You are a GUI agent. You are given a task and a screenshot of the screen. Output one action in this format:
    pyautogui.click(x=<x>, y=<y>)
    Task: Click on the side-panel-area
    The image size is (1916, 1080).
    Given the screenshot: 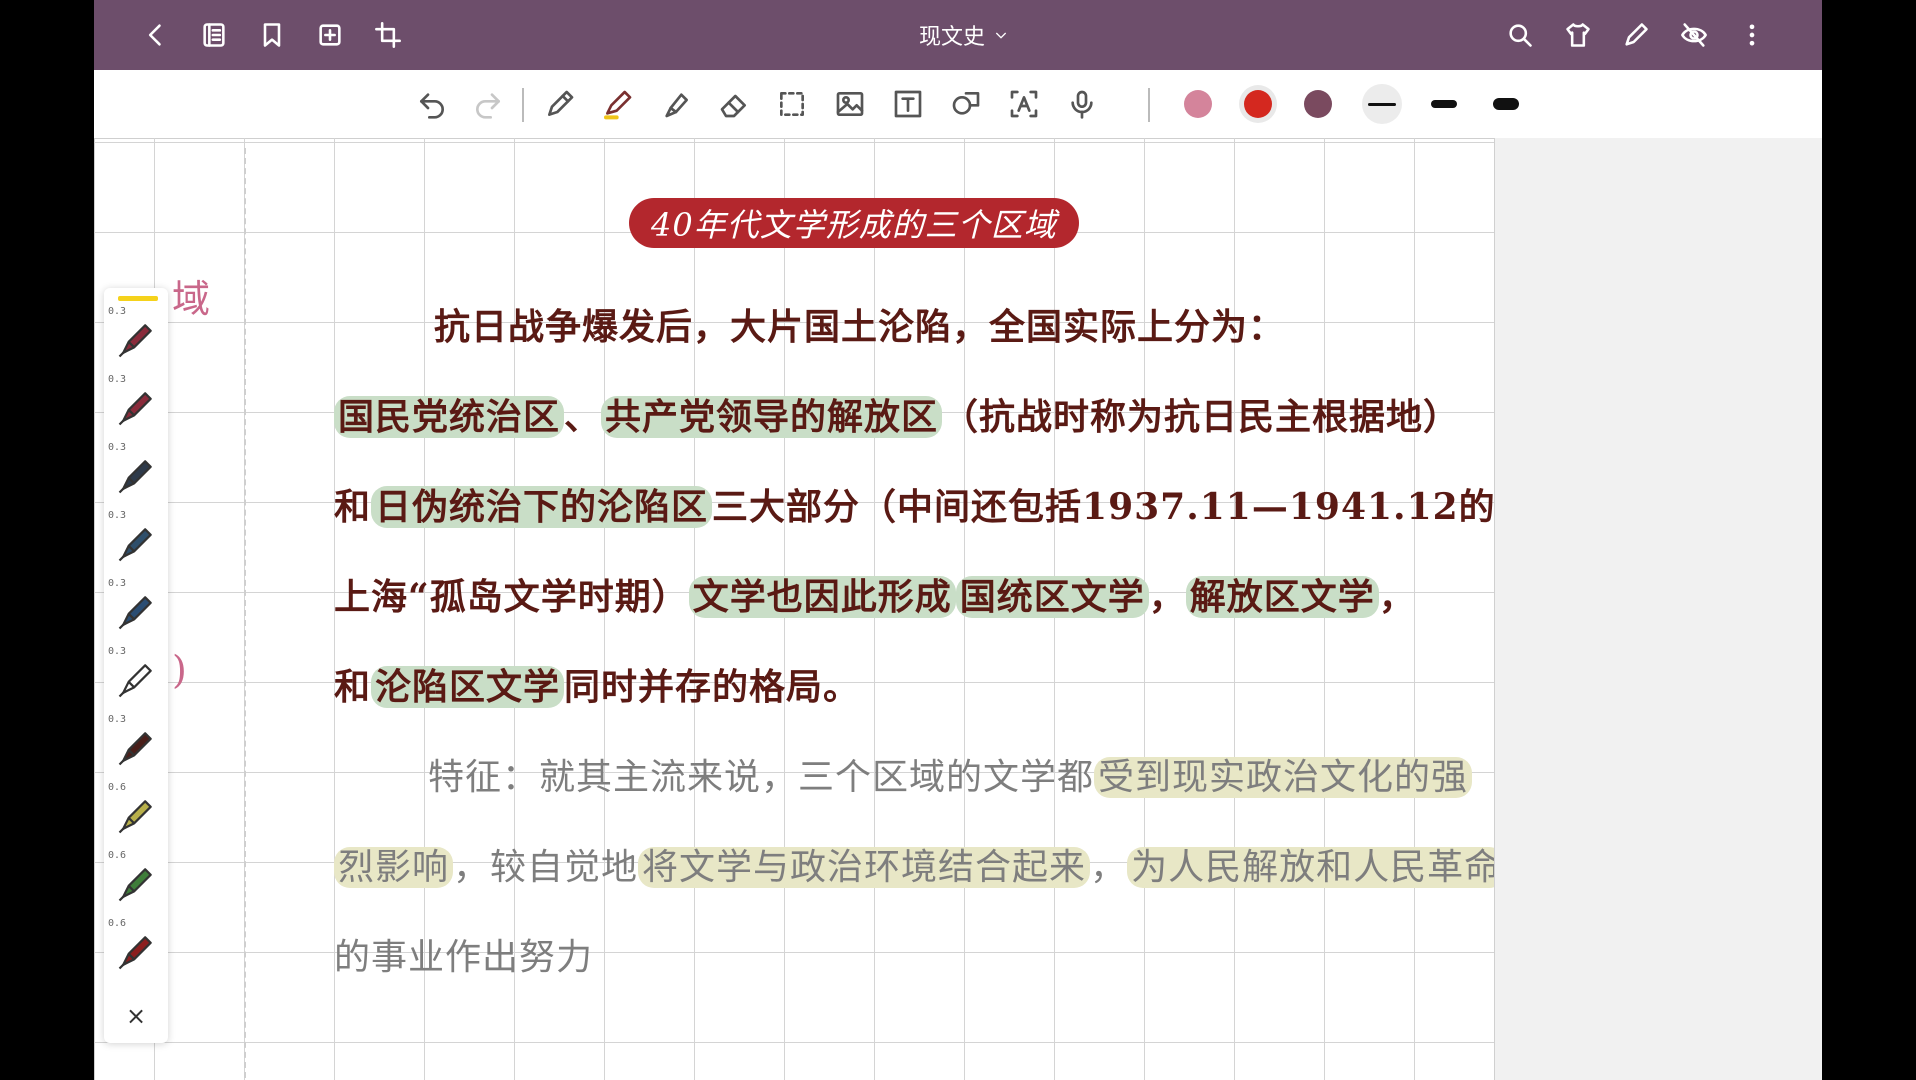 What is the action you would take?
    pyautogui.click(x=1658, y=609)
    